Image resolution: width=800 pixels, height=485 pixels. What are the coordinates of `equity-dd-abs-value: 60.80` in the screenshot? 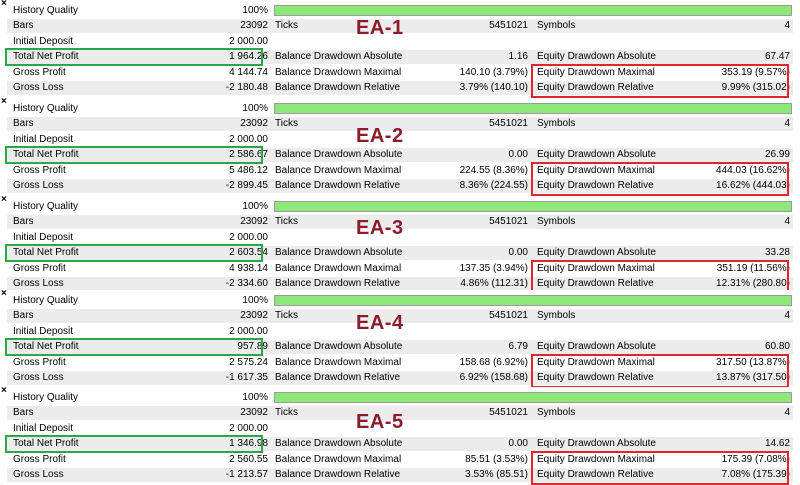 It's located at (777, 347).